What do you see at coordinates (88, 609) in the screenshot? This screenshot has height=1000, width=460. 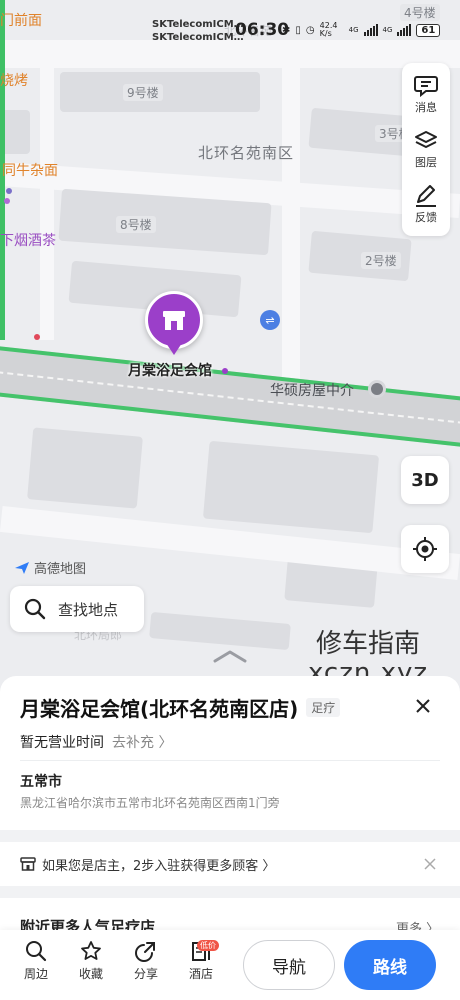 I see `search-placeholder: 查找地点` at bounding box center [88, 609].